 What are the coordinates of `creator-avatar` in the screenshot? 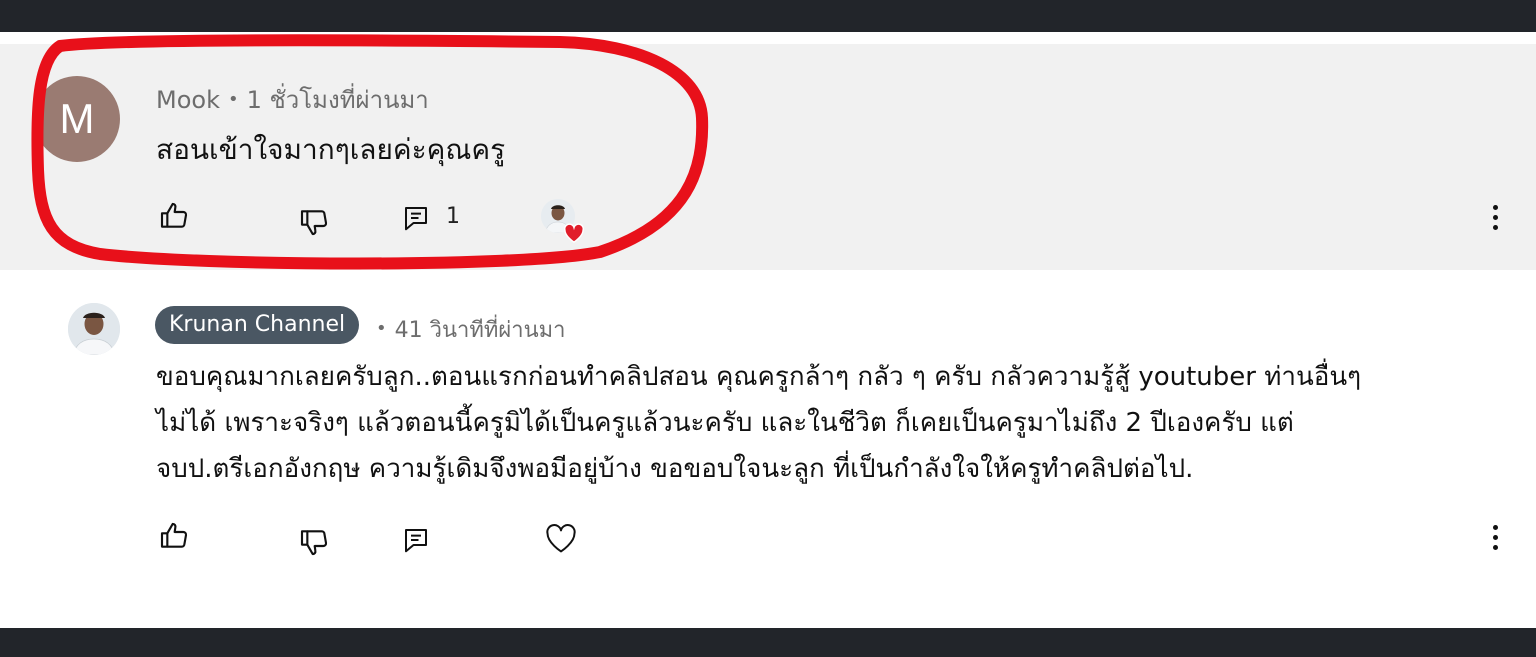 It's located at (94, 329).